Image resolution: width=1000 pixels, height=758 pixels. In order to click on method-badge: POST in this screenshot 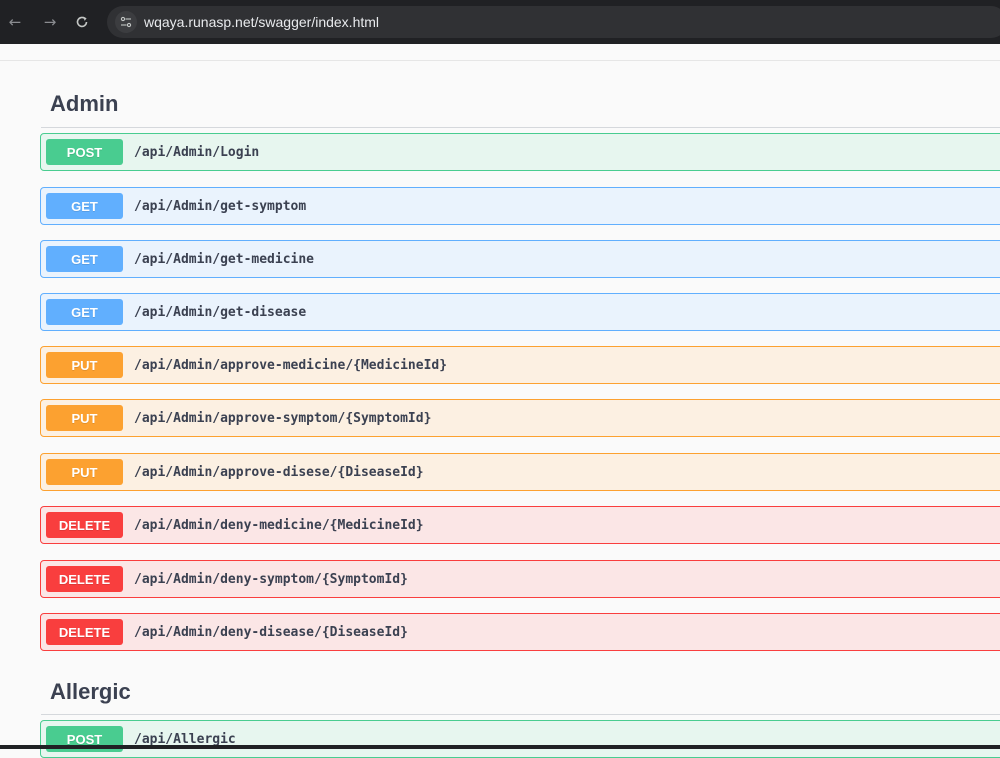, I will do `click(84, 152)`.